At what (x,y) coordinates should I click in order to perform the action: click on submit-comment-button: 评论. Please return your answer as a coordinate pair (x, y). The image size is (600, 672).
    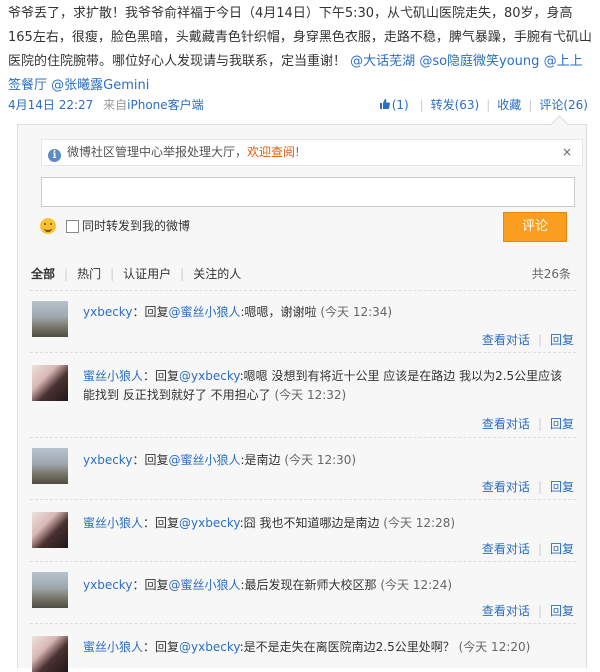
    Looking at the image, I should click on (535, 227).